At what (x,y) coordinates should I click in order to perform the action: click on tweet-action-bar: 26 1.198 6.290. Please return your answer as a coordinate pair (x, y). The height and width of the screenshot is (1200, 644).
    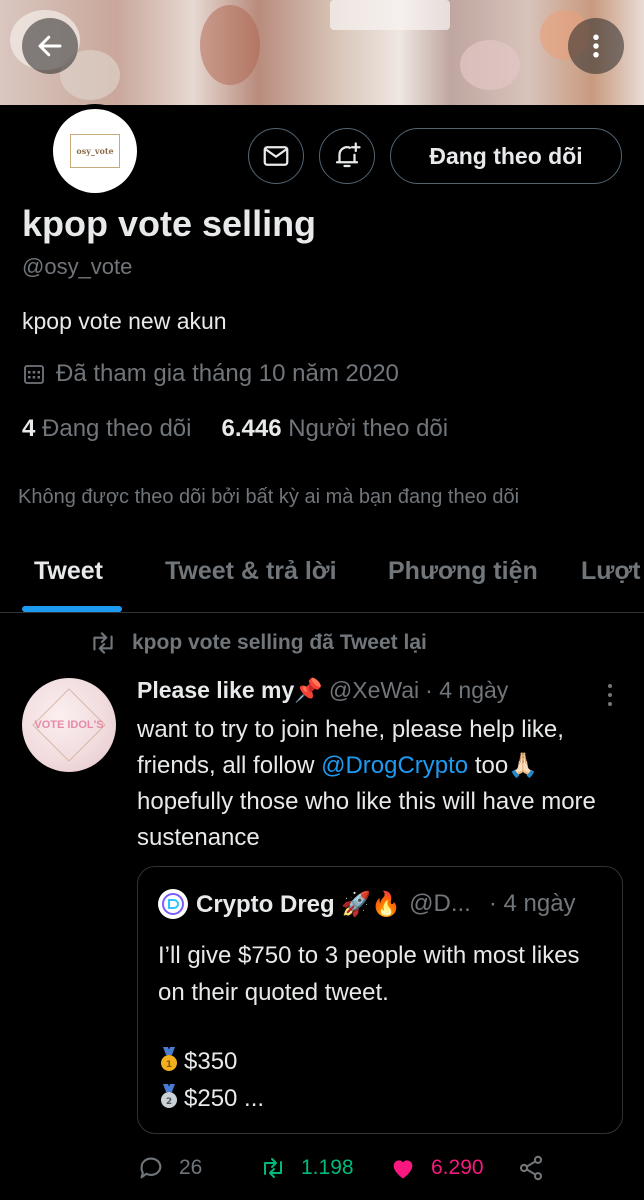
    Looking at the image, I should click on (382, 1170).